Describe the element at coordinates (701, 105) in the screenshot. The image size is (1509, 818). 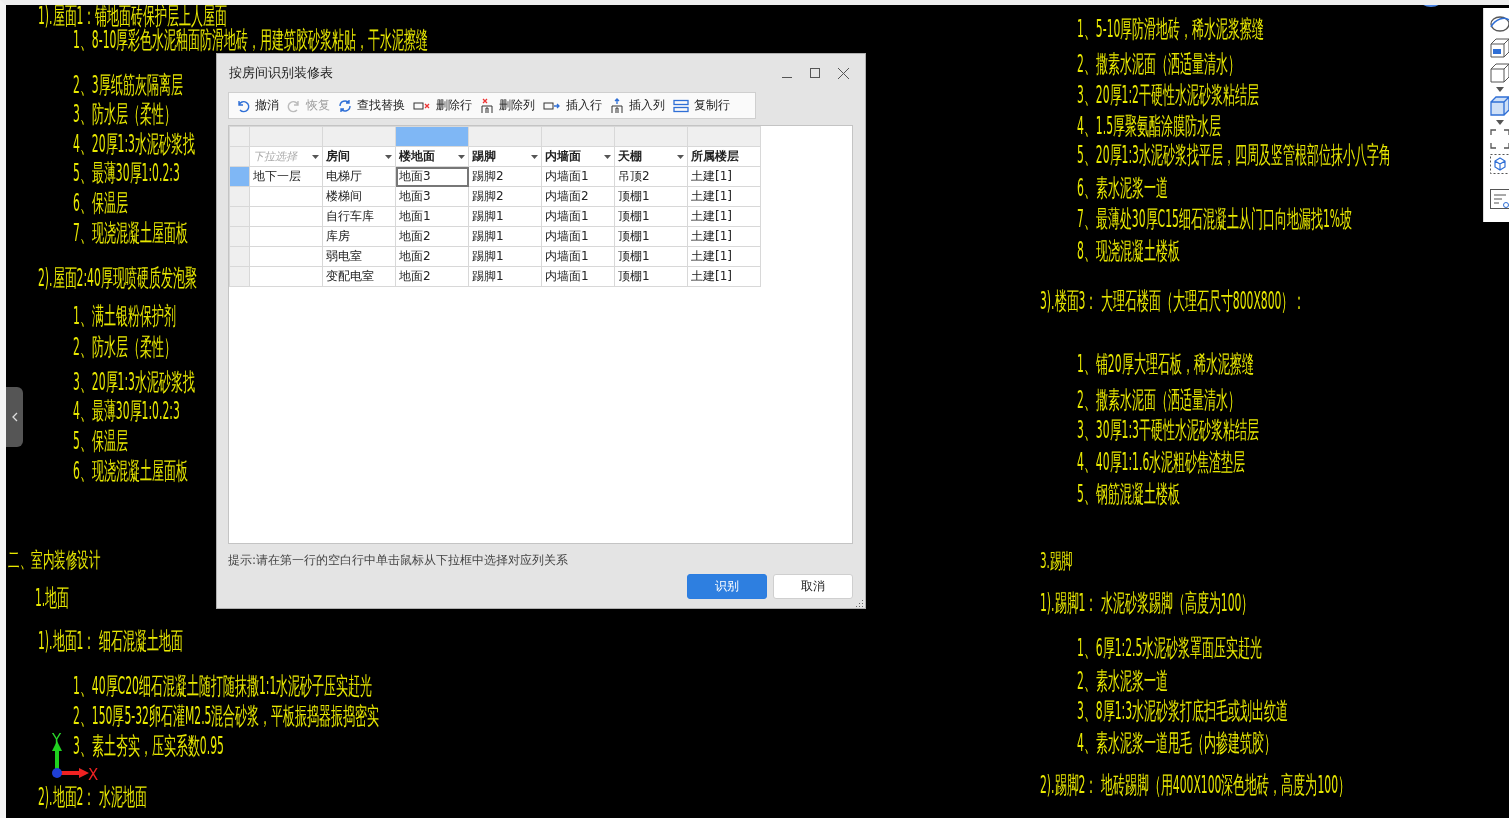
I see `toolbar-button: 复制行` at that location.